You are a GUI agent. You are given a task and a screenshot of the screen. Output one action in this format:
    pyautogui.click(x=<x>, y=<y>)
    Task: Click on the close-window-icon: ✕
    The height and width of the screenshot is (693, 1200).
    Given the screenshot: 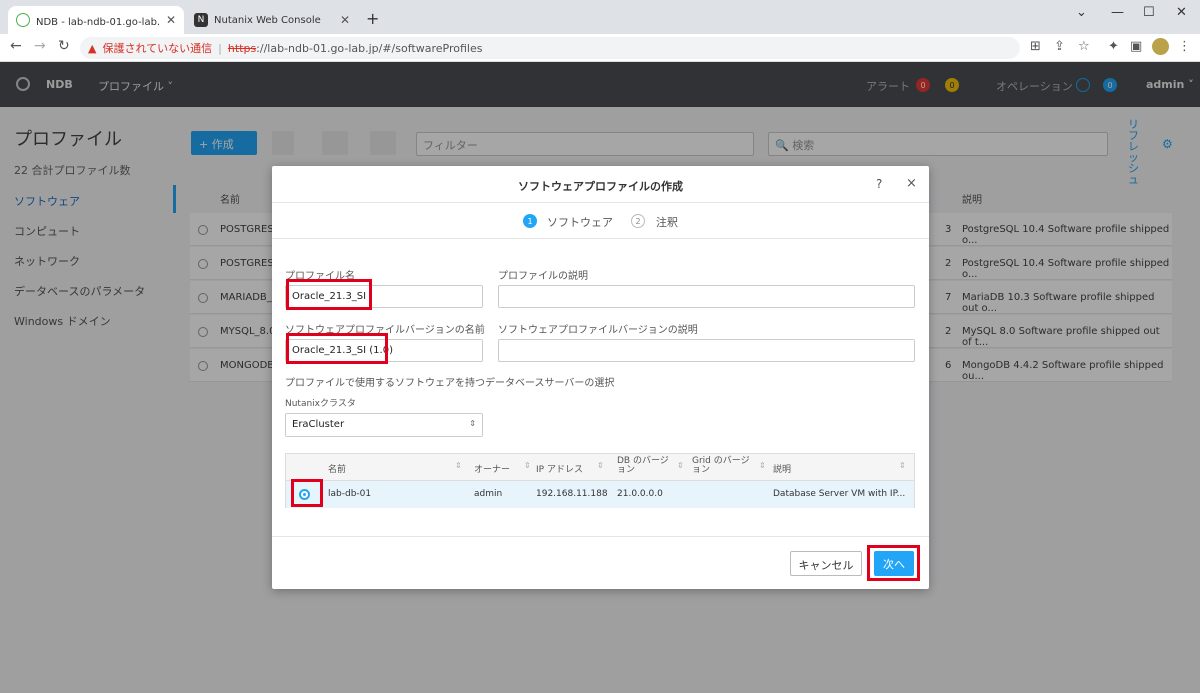 What is the action you would take?
    pyautogui.click(x=1181, y=12)
    